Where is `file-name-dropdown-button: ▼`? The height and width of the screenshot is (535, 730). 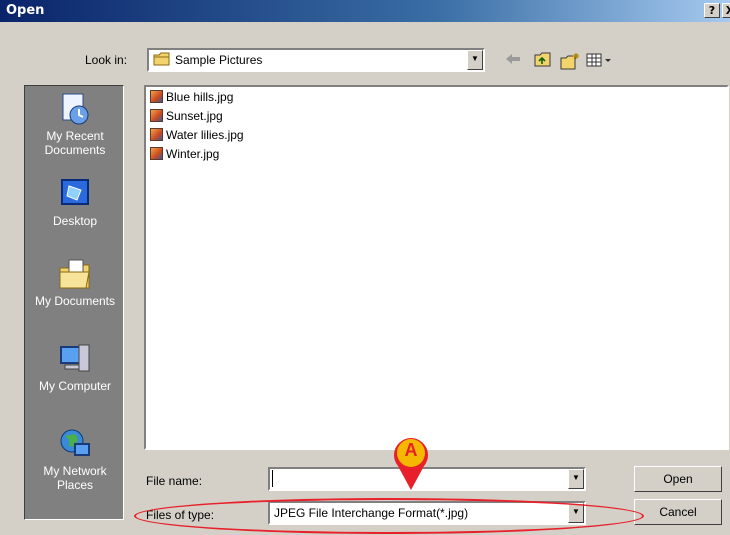 file-name-dropdown-button: ▼ is located at coordinates (576, 479).